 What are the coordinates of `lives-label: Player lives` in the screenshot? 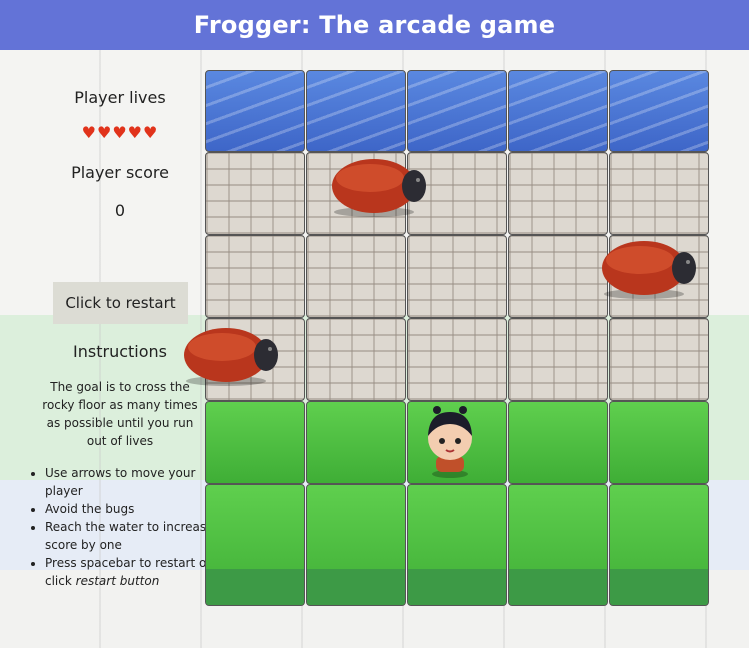 It's located at (120, 97).